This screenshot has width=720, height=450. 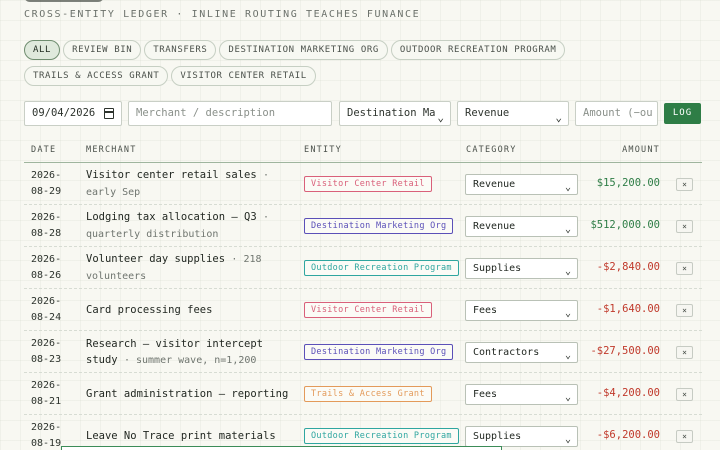 What do you see at coordinates (513, 113) in the screenshot?
I see `category-select: Revenue ⌄` at bounding box center [513, 113].